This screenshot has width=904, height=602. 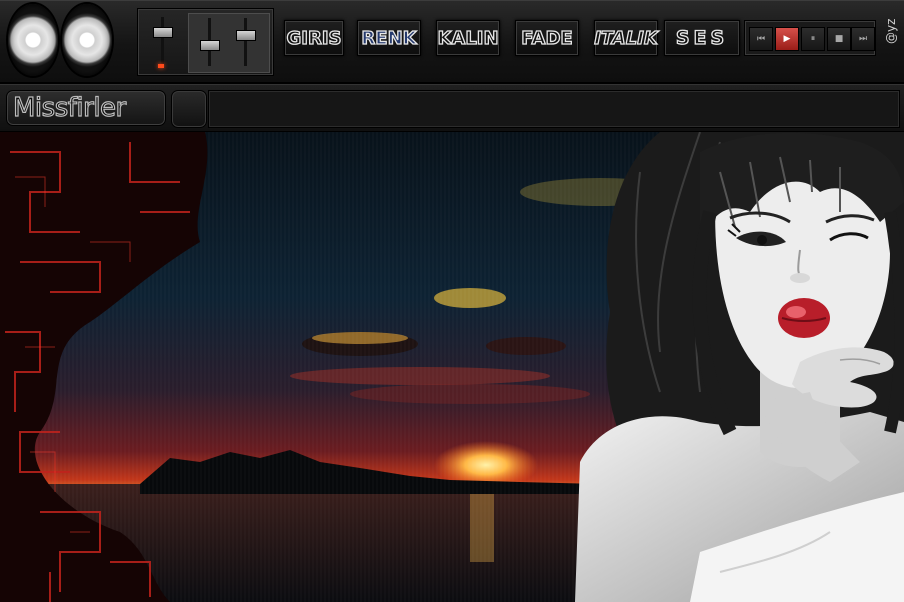 What do you see at coordinates (86, 108) in the screenshot?
I see `nickname-title: Missfirler` at bounding box center [86, 108].